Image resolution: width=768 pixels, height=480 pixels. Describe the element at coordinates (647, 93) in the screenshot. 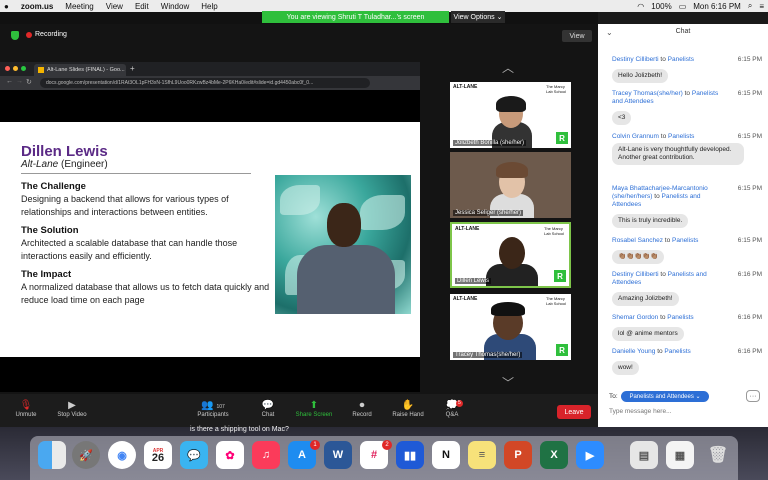

I see `chat-sender: Tracey Thomas(she/her)` at that location.